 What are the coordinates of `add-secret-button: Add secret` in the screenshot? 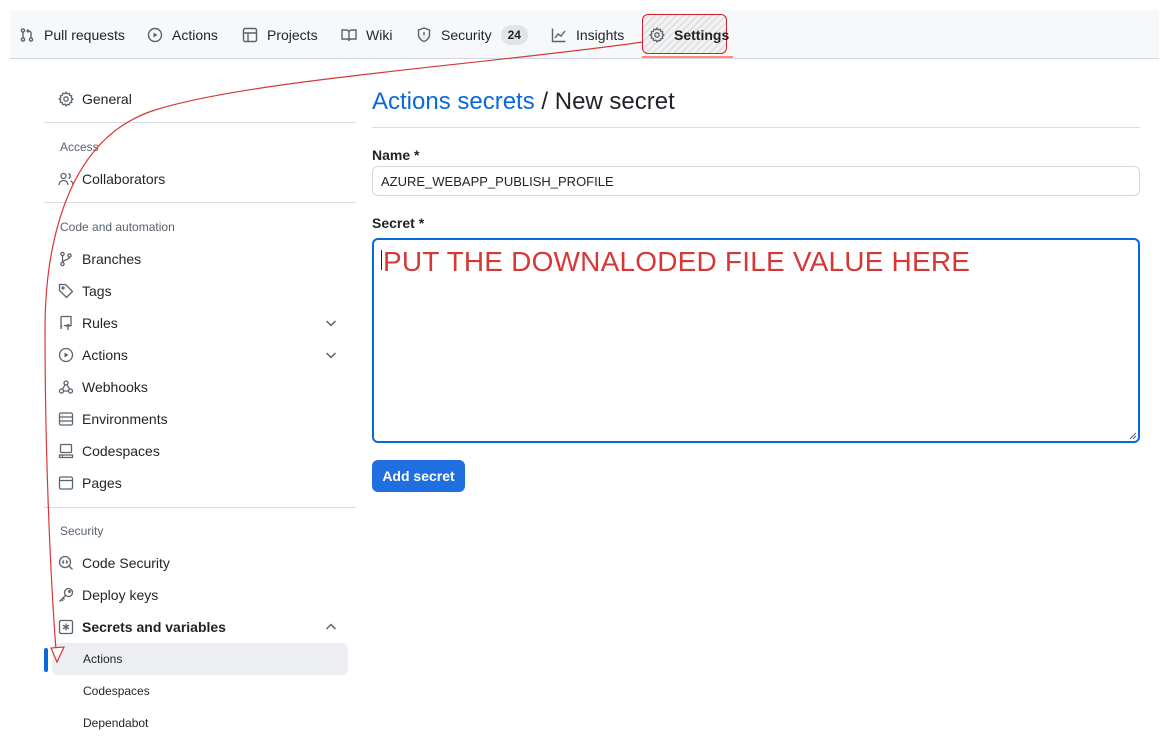 It's located at (418, 476).